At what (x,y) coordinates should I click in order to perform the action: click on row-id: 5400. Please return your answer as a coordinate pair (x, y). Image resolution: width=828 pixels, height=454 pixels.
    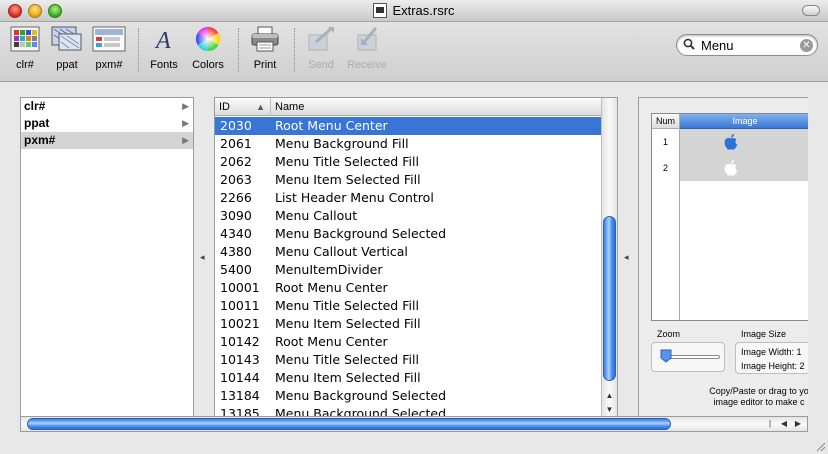
    Looking at the image, I should click on (236, 269).